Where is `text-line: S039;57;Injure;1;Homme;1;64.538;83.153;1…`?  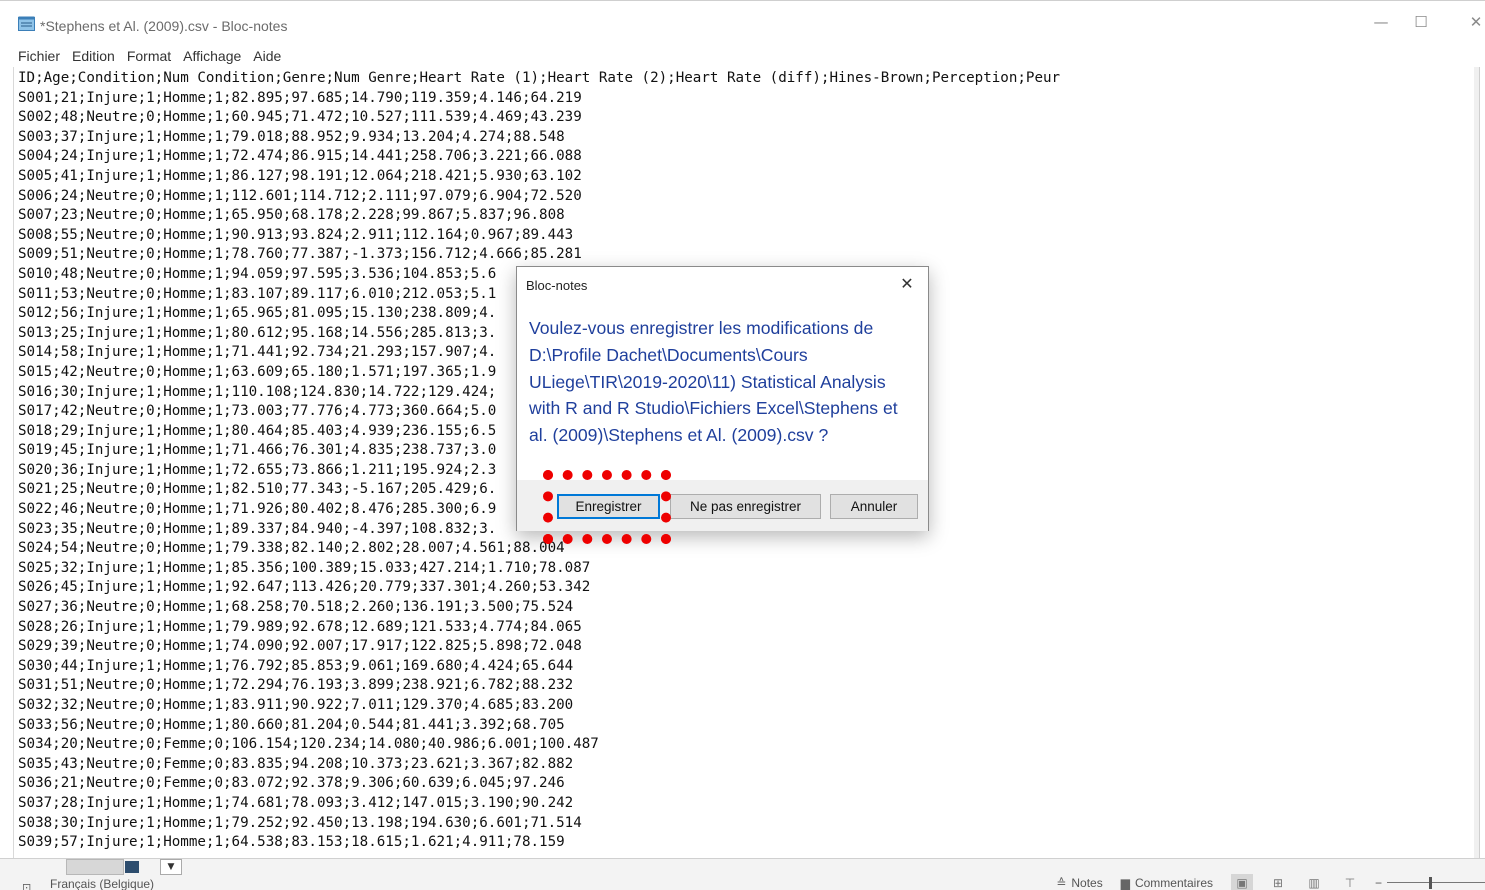
text-line: S039;57;Injure;1;Homme;1;64.538;83.153;1… is located at coordinates (291, 842).